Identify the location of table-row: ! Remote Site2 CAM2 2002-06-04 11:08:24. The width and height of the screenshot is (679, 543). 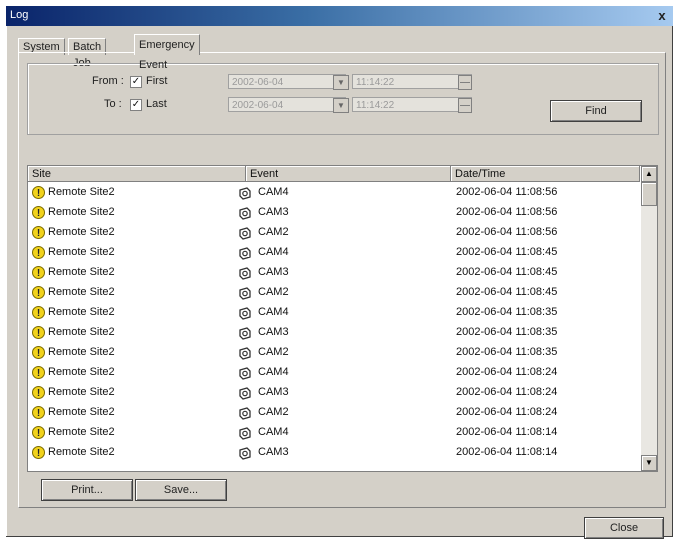
(334, 413).